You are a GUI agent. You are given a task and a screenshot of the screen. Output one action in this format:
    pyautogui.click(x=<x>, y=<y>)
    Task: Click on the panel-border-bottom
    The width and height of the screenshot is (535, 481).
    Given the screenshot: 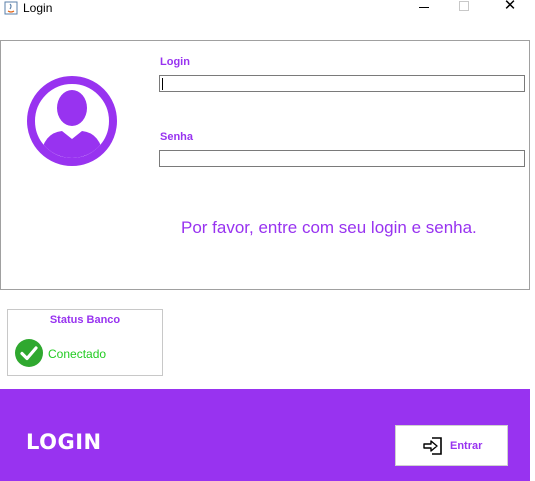 What is the action you would take?
    pyautogui.click(x=265, y=289)
    